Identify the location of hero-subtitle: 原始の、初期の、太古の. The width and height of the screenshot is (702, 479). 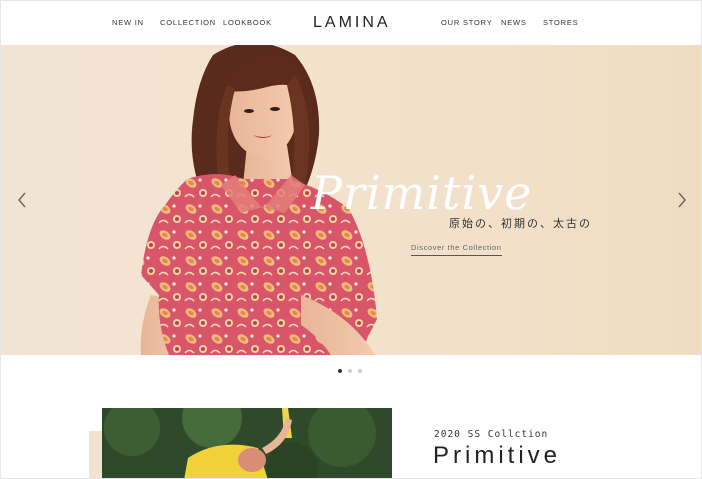
(520, 223).